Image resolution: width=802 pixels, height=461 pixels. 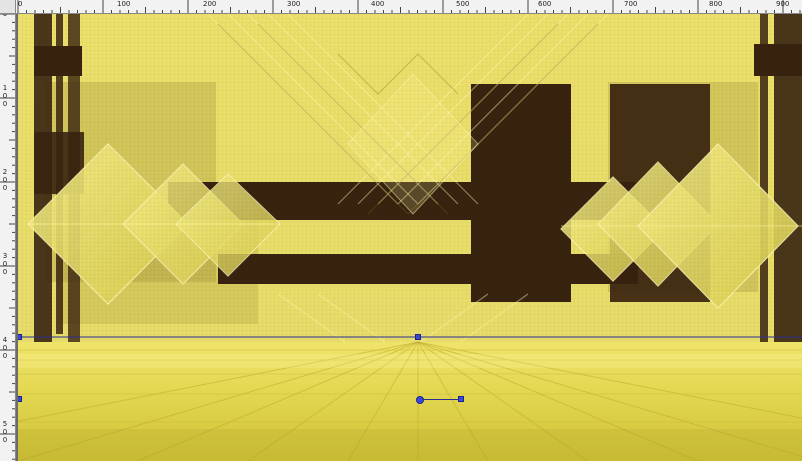 I want to click on horizon-left-handle, so click(x=20, y=337).